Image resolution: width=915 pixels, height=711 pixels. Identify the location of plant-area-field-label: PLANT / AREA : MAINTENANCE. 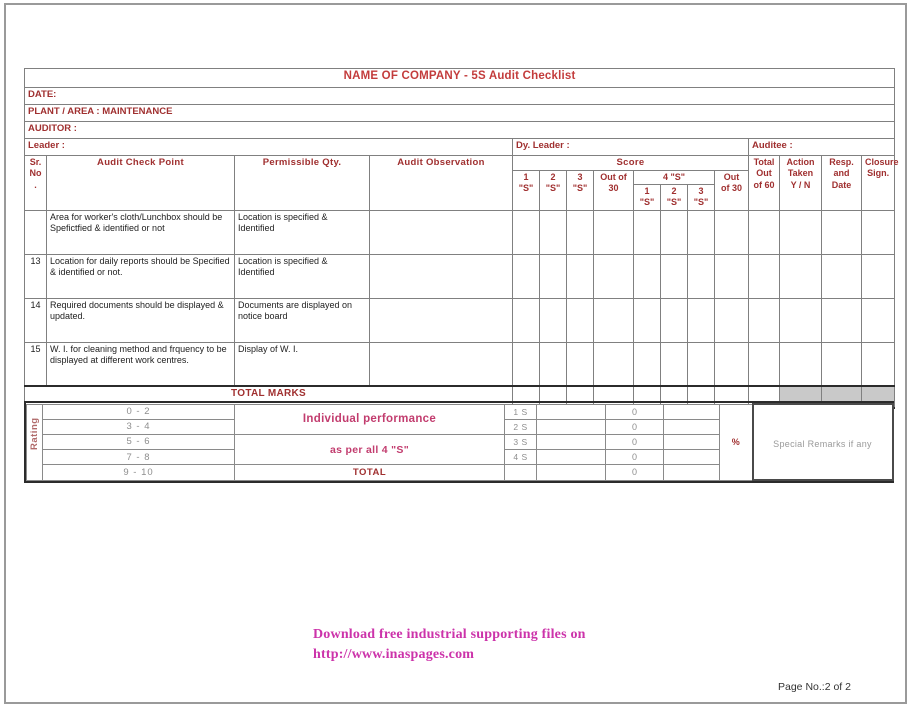
(459, 113).